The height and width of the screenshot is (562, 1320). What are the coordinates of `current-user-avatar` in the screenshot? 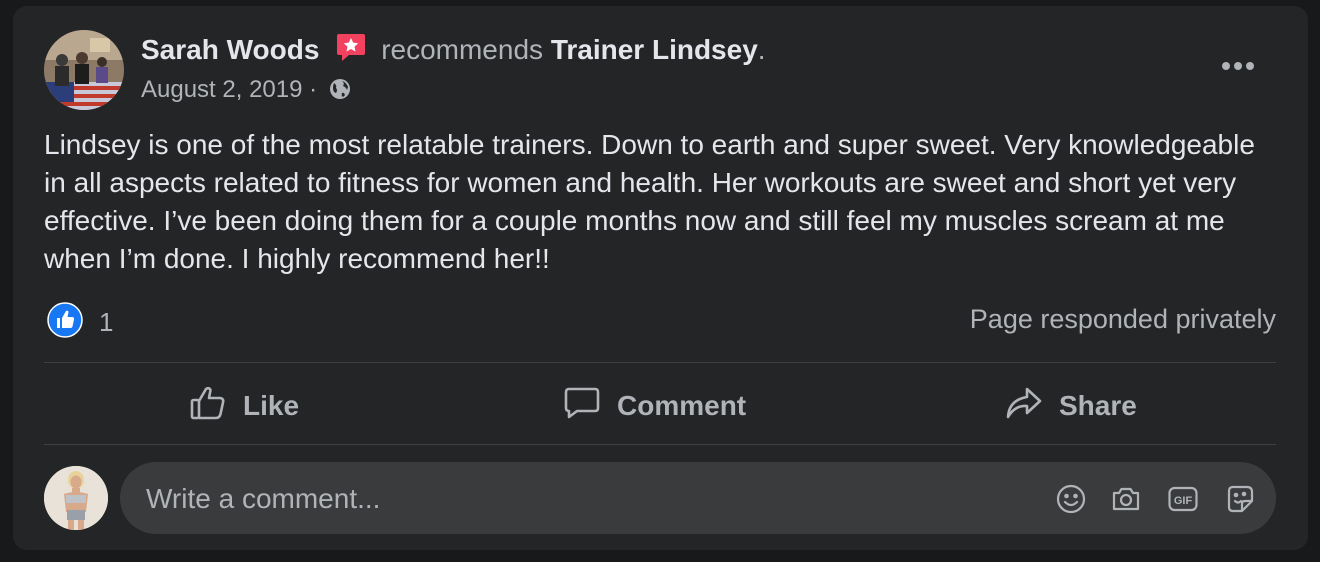 It's located at (76, 498).